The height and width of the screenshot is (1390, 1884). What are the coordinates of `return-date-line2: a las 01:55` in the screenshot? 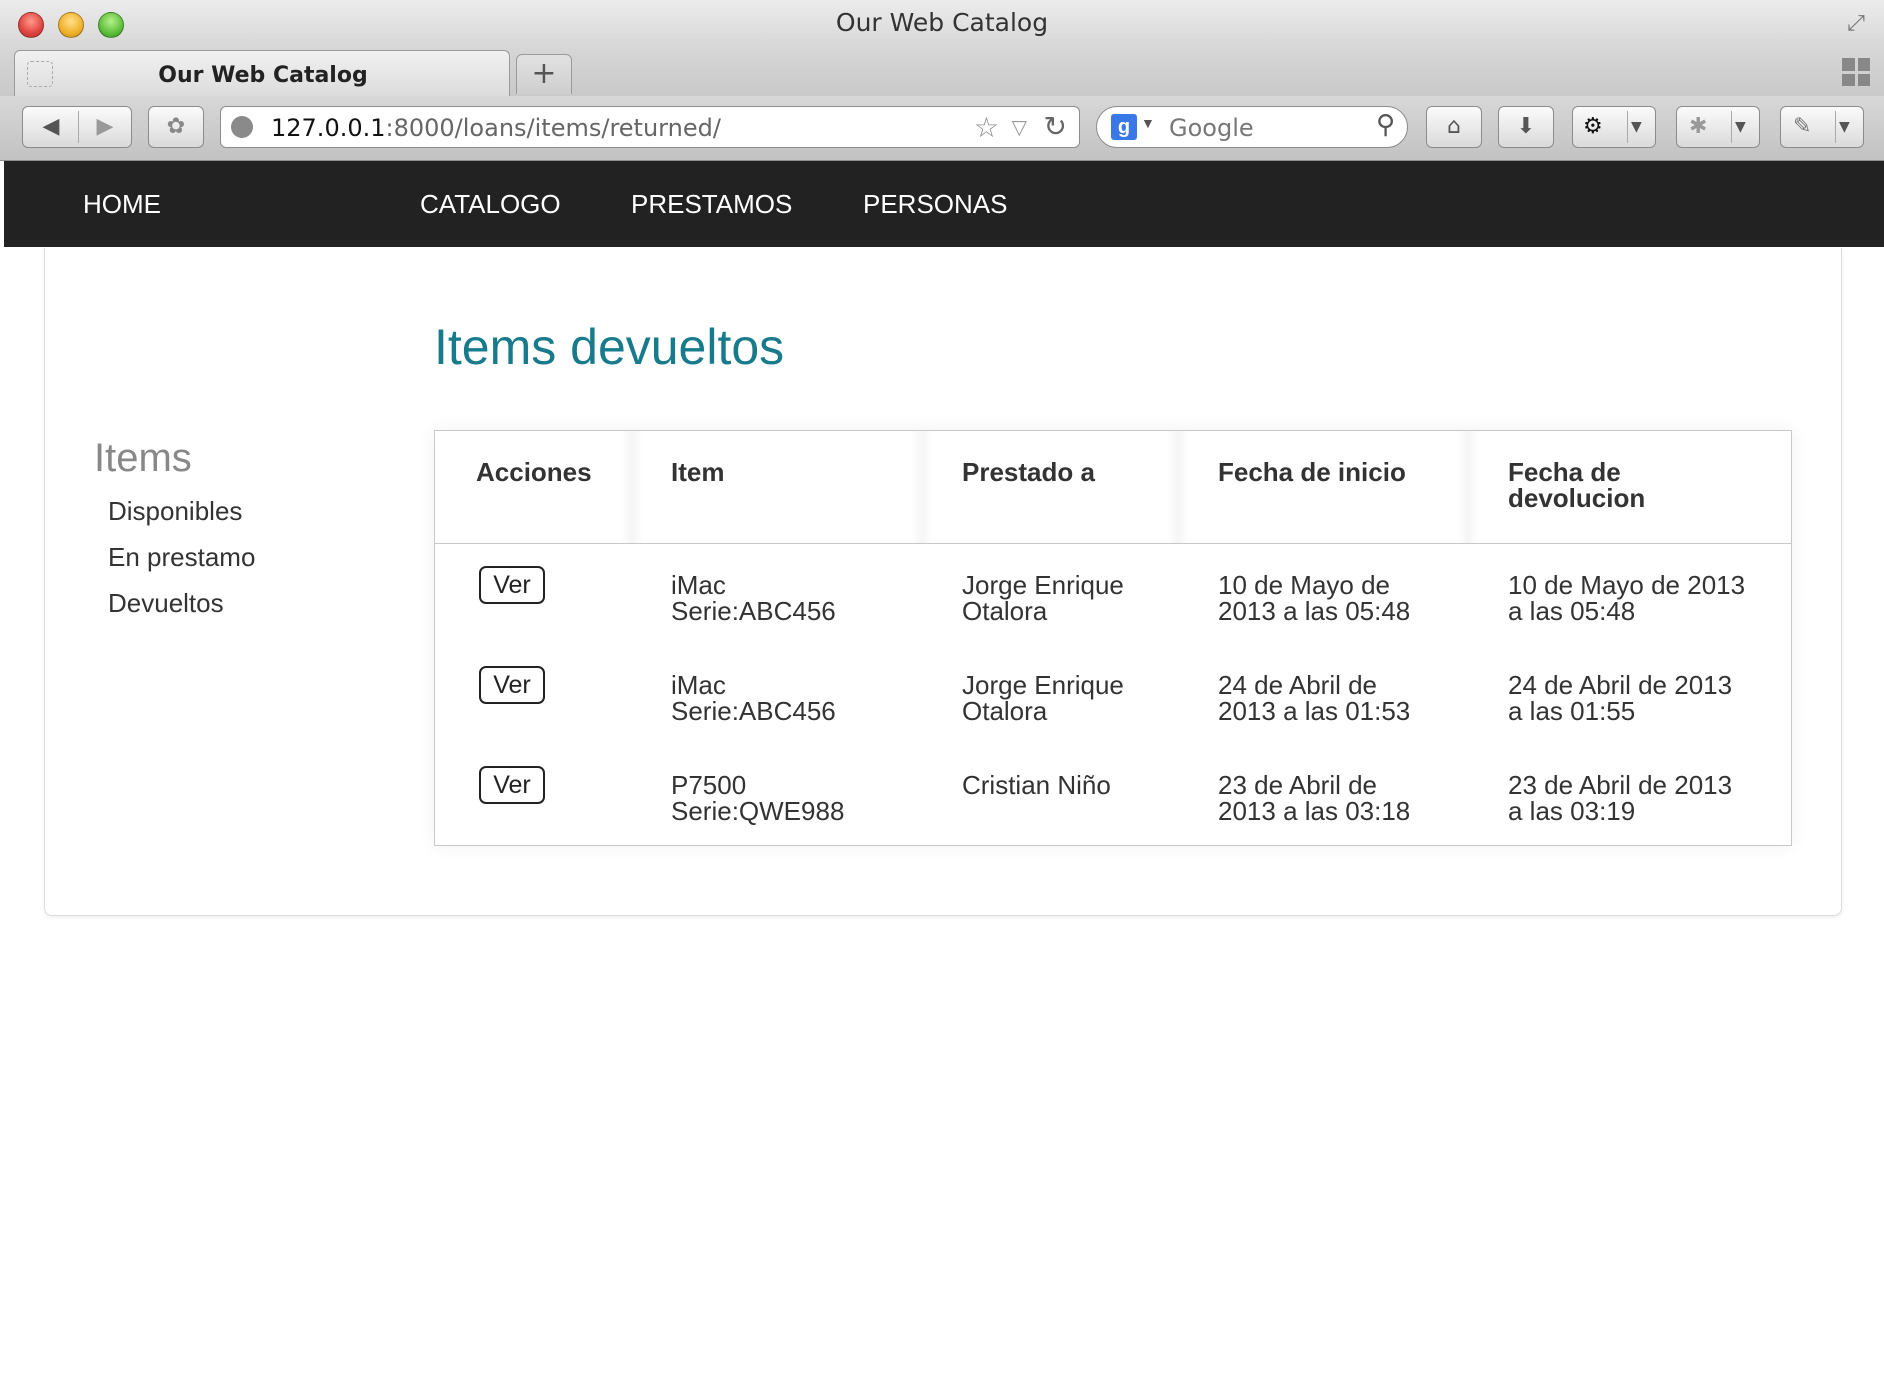 It's located at (1572, 711).